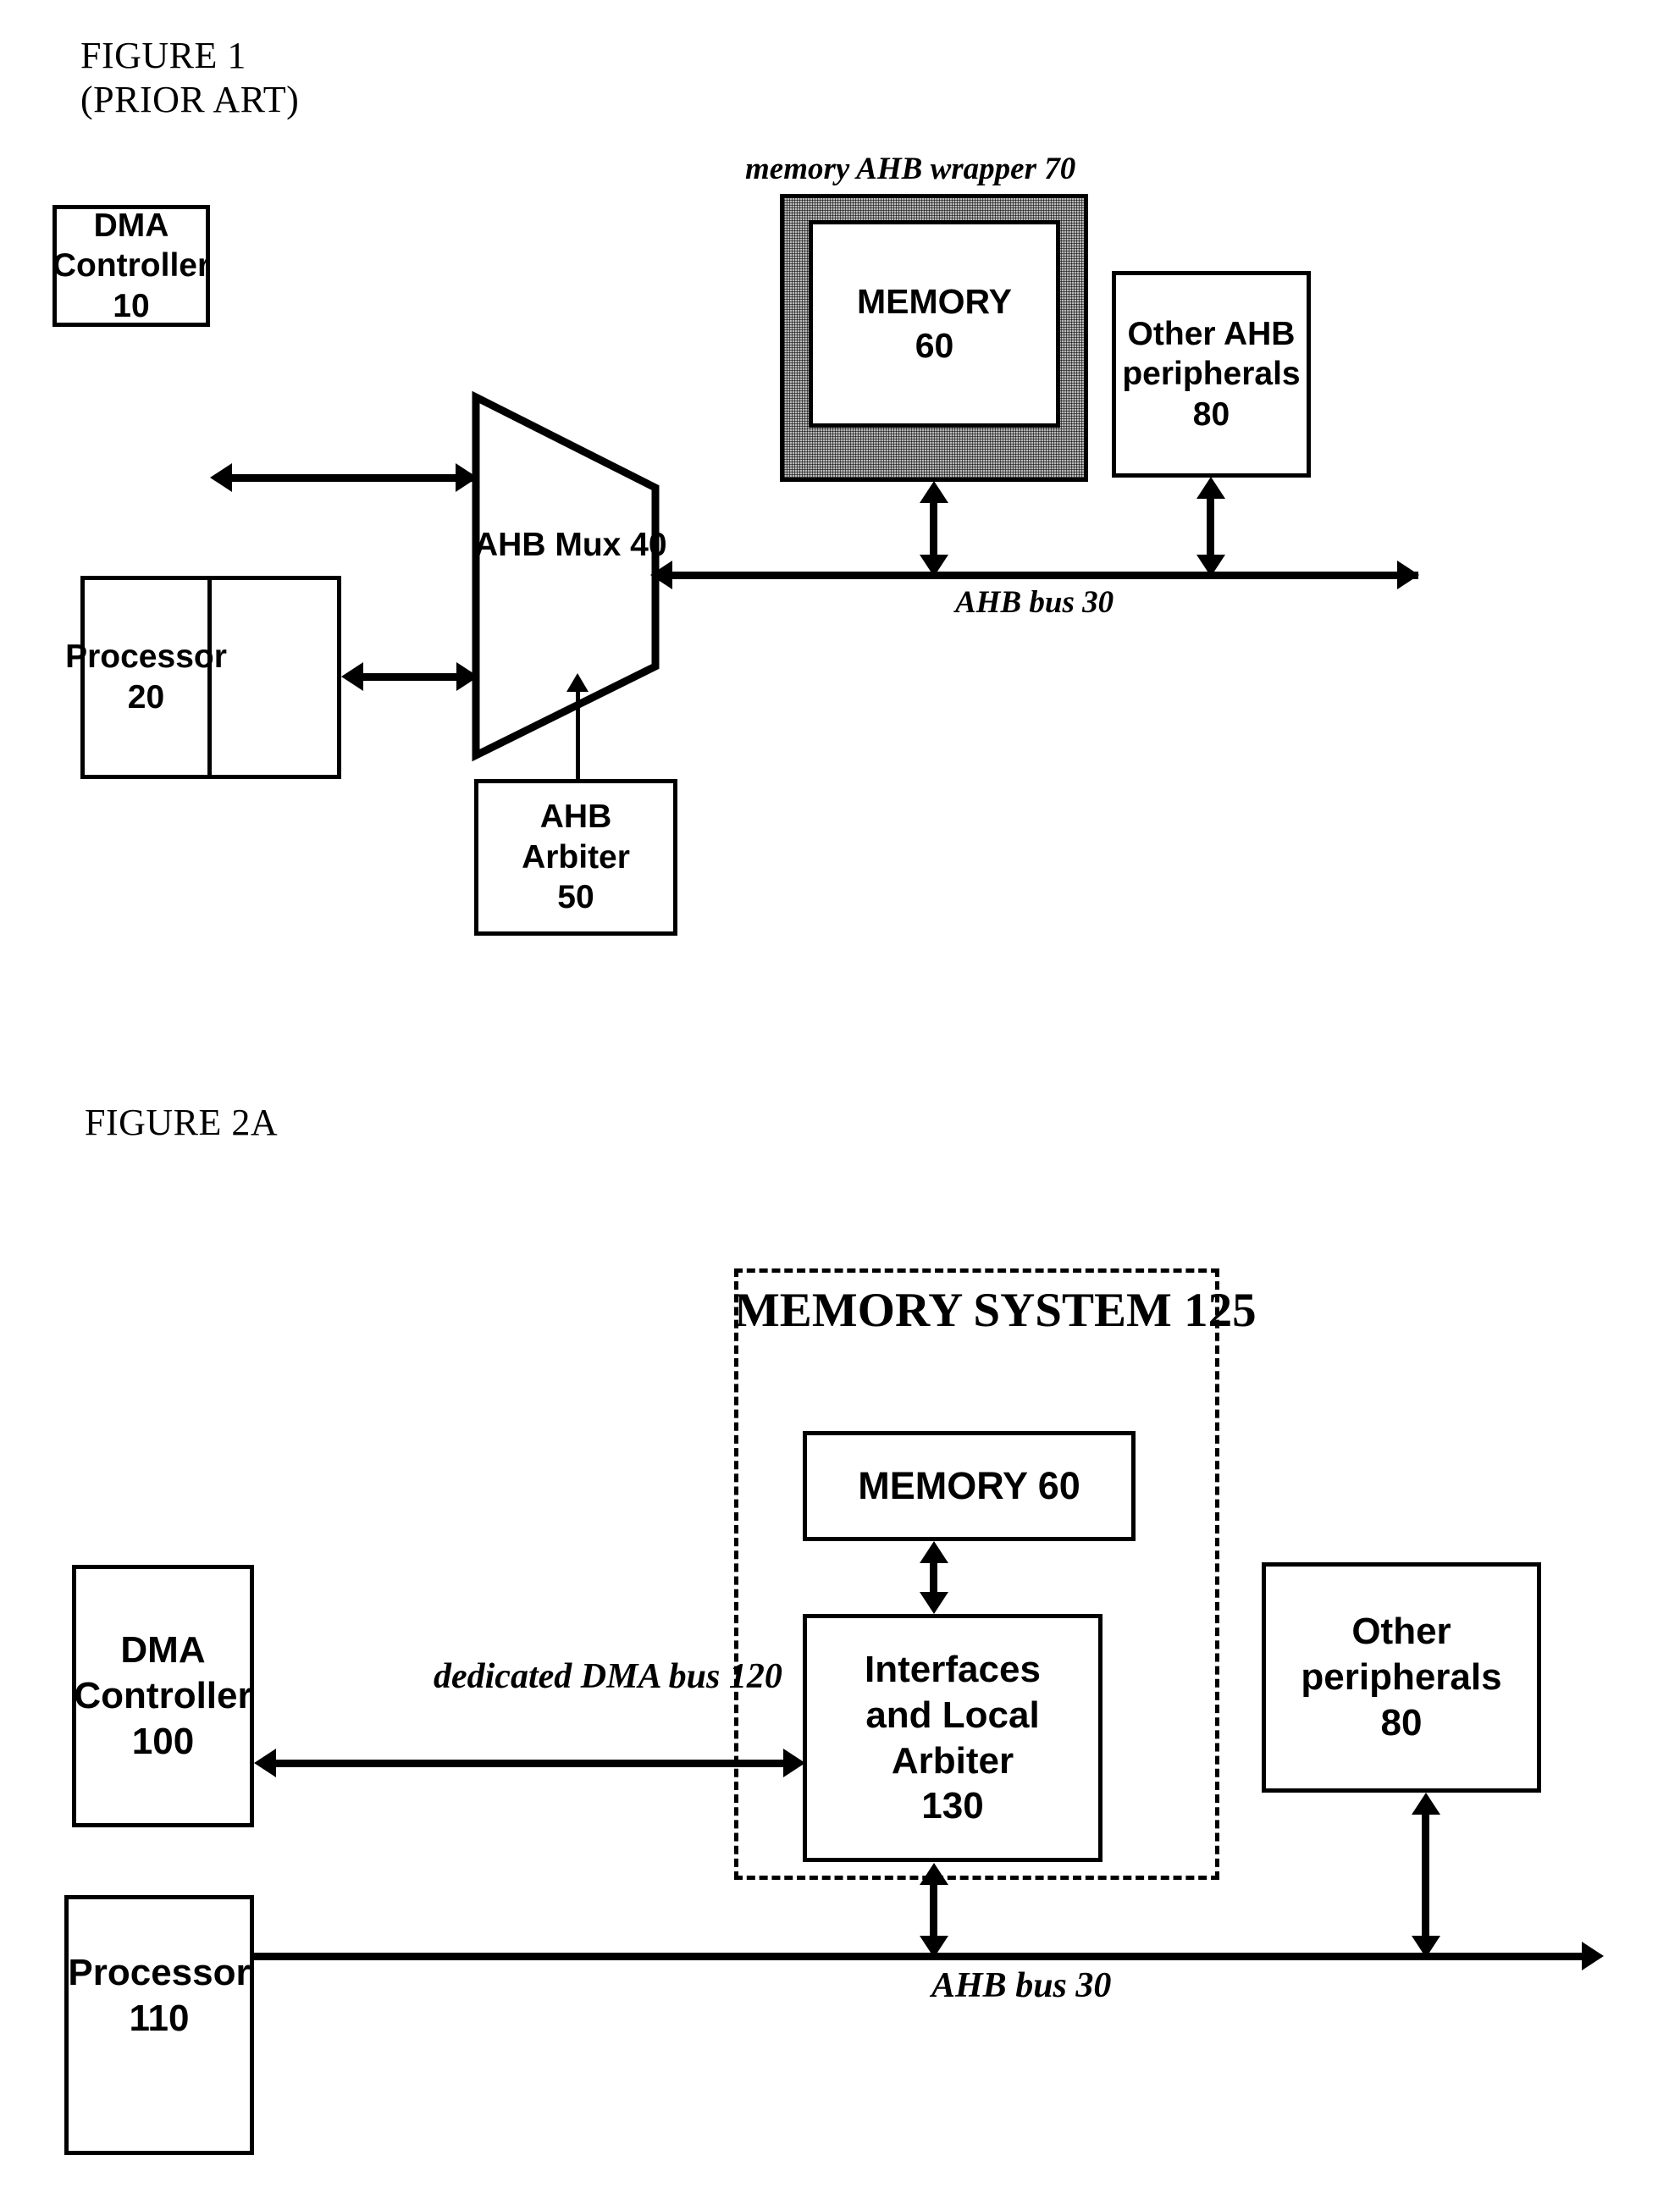 Image resolution: width=1680 pixels, height=2205 pixels. Describe the element at coordinates (1211, 333) in the screenshot. I see `other-ahb-peripherals-line1: Other AHB` at that location.